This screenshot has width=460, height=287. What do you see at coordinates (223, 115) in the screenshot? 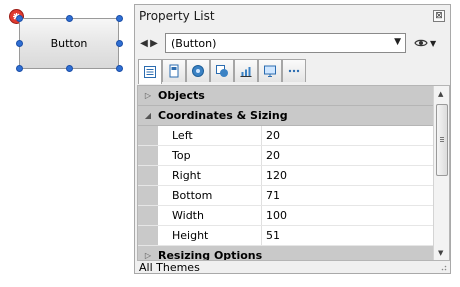
I see `category-label: Coordinates & Sizing` at bounding box center [223, 115].